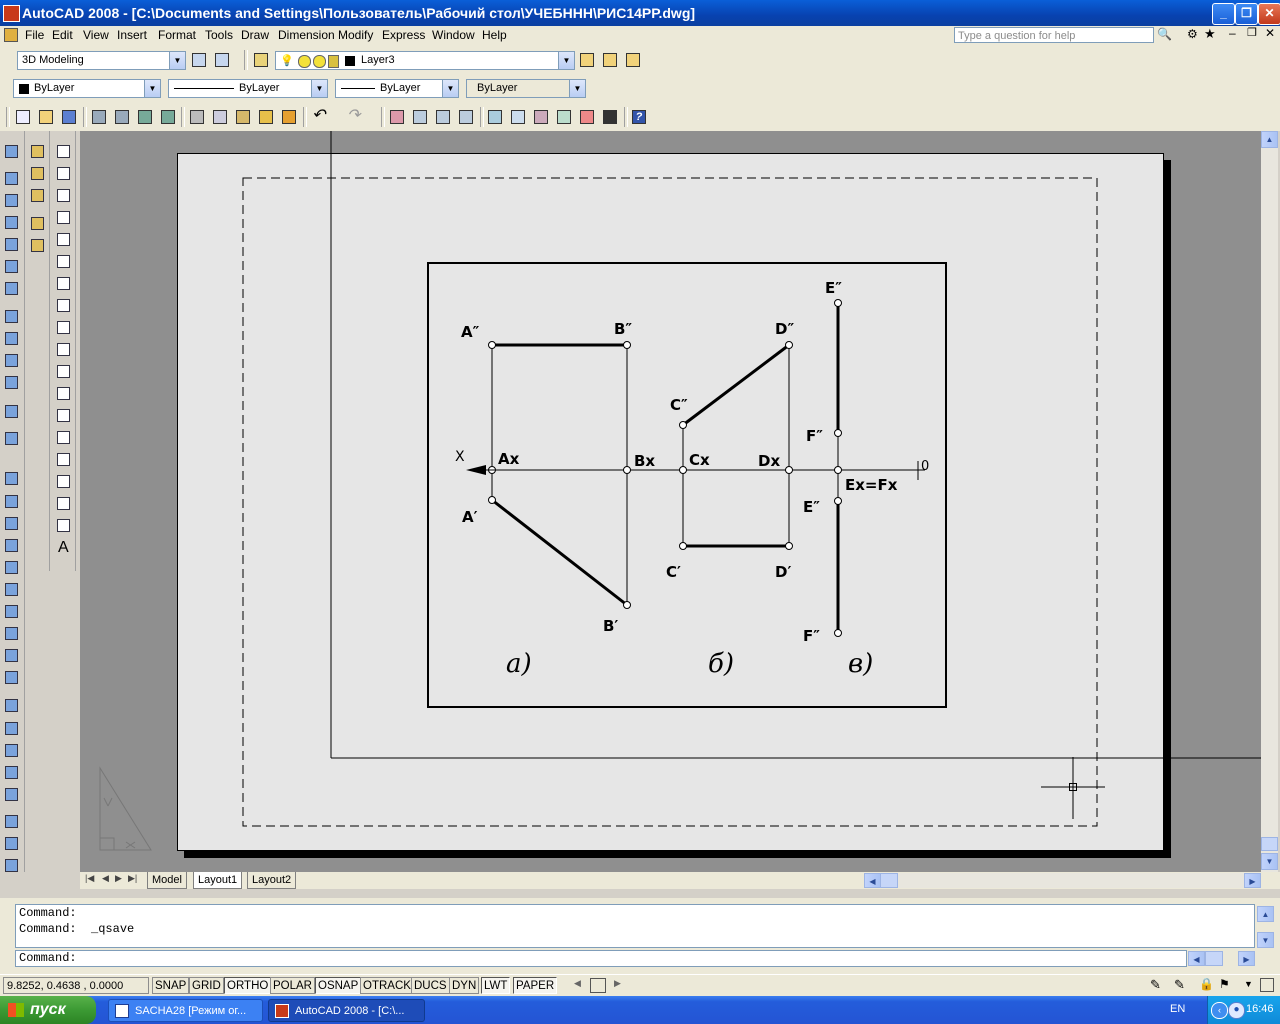 The image size is (1280, 1024). I want to click on cmd-hscroll-thumb, so click(1214, 958).